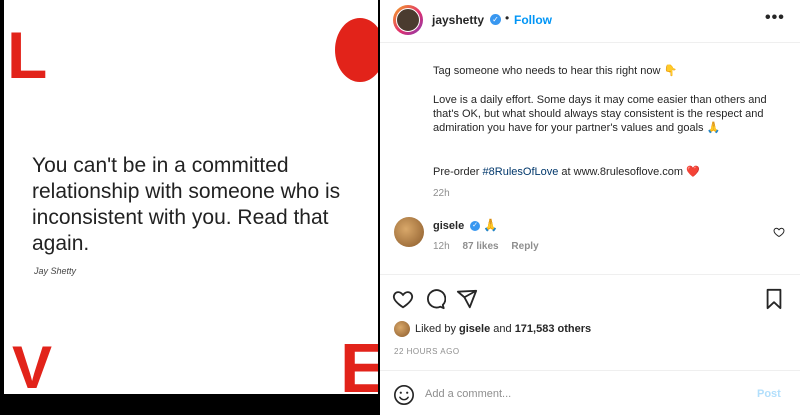 The height and width of the screenshot is (415, 800). I want to click on header-divider, so click(590, 42).